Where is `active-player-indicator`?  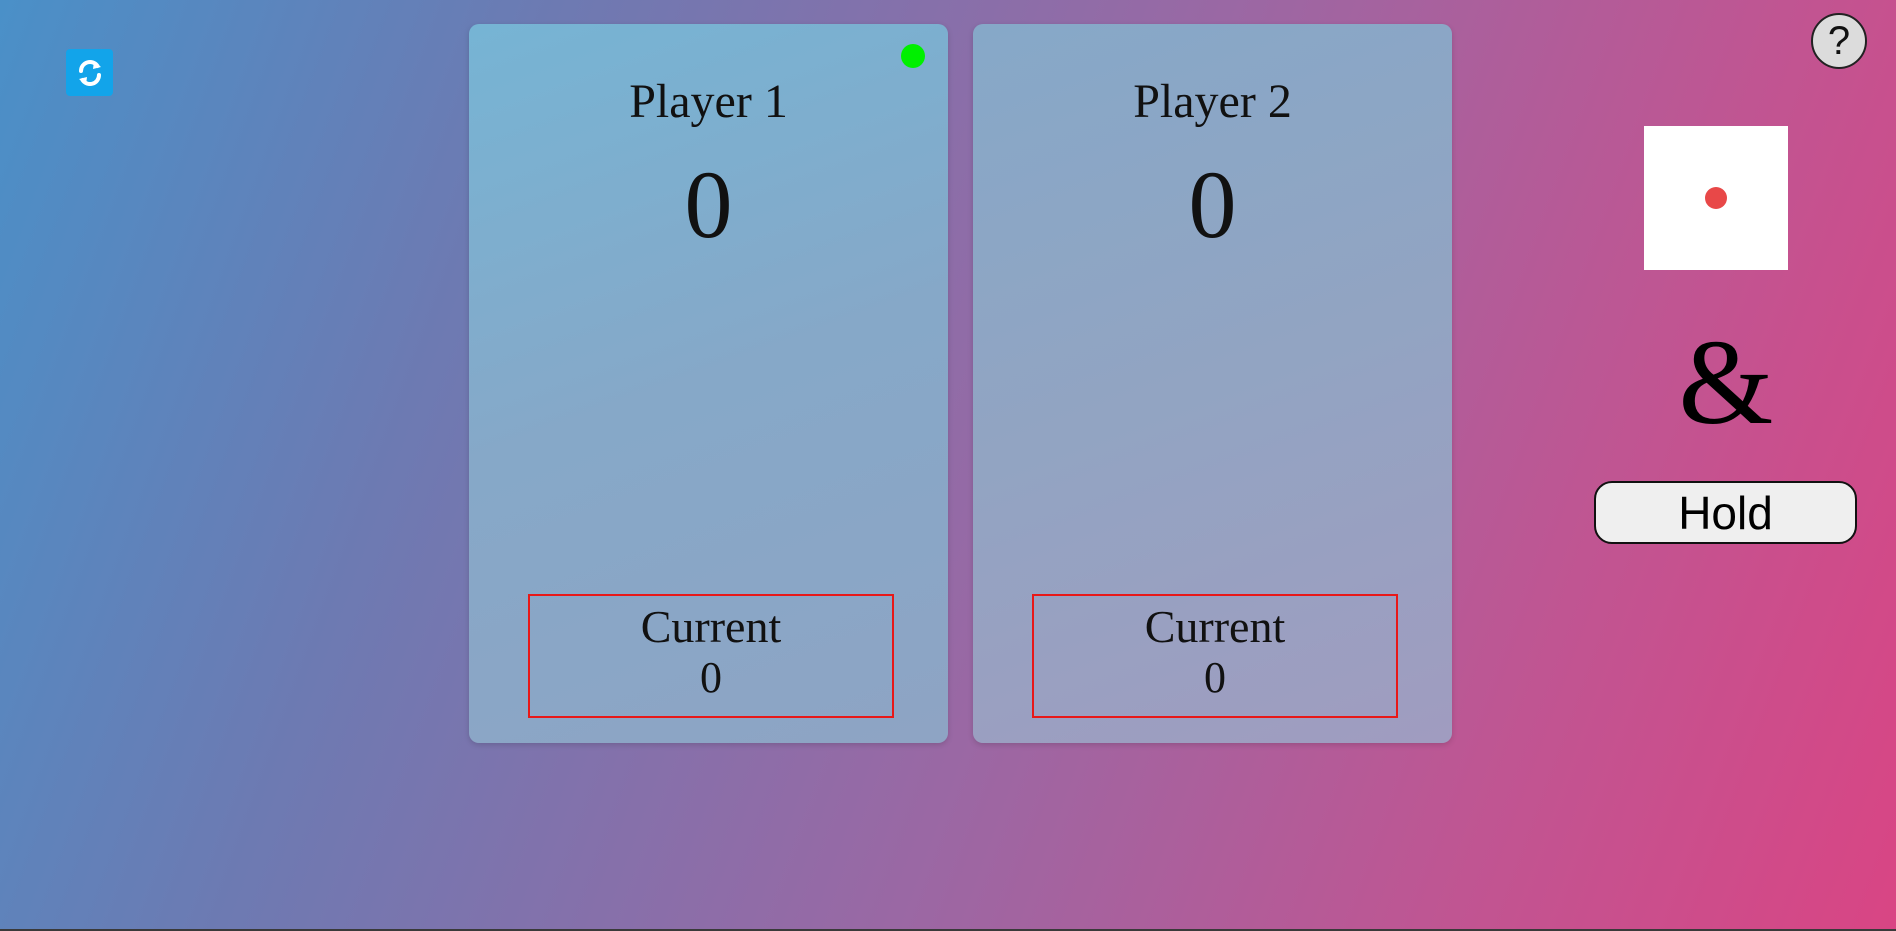 active-player-indicator is located at coordinates (913, 56).